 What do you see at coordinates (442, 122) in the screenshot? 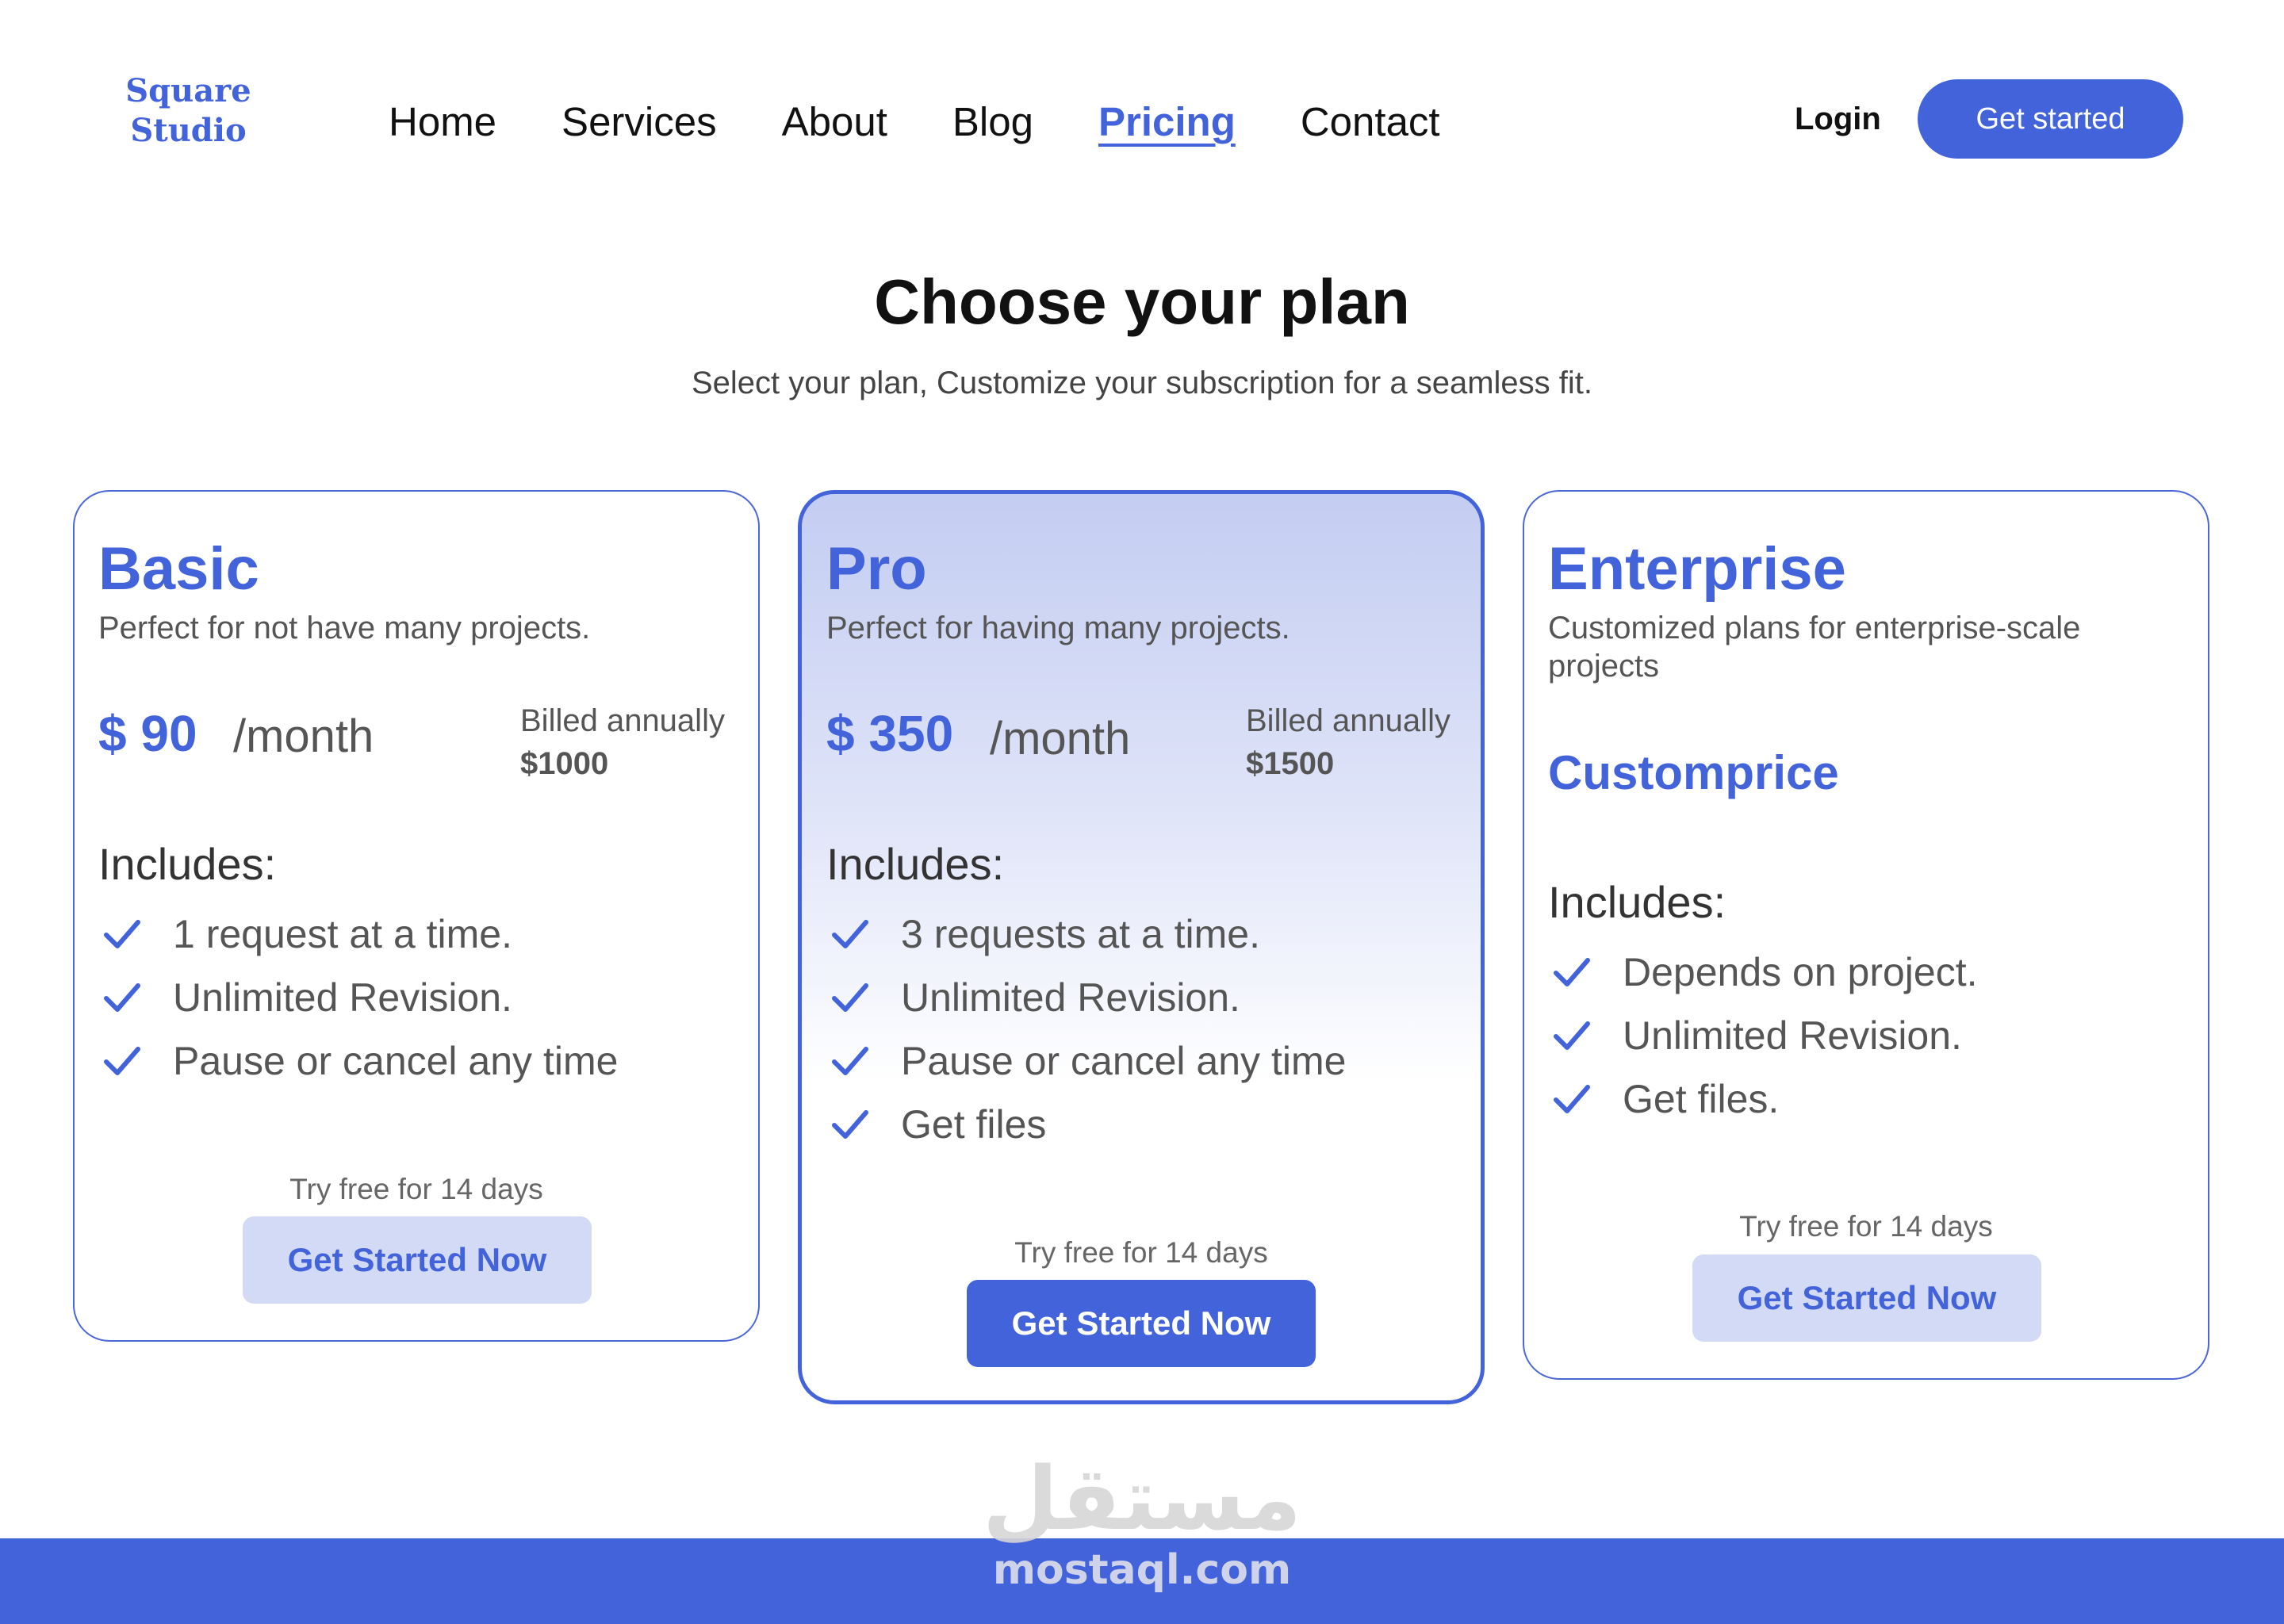
I see `nav-item-home: Home` at bounding box center [442, 122].